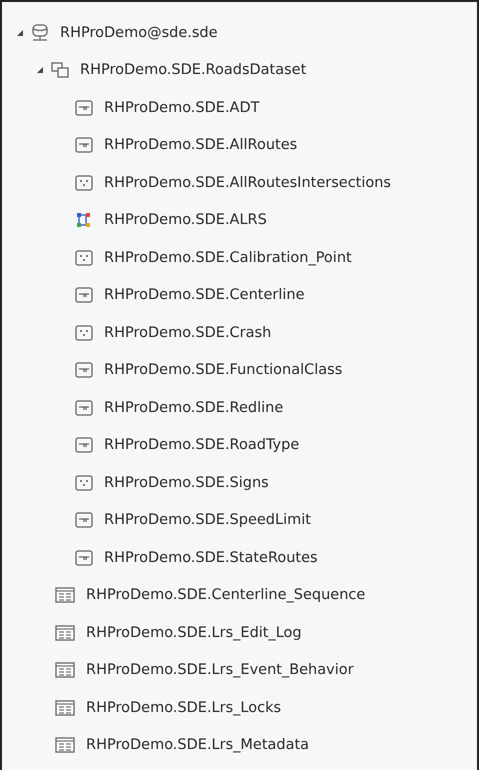 This screenshot has width=479, height=770. Describe the element at coordinates (201, 145) in the screenshot. I see `tree-item: RHProDemo.SDE.AllRoutes` at that location.